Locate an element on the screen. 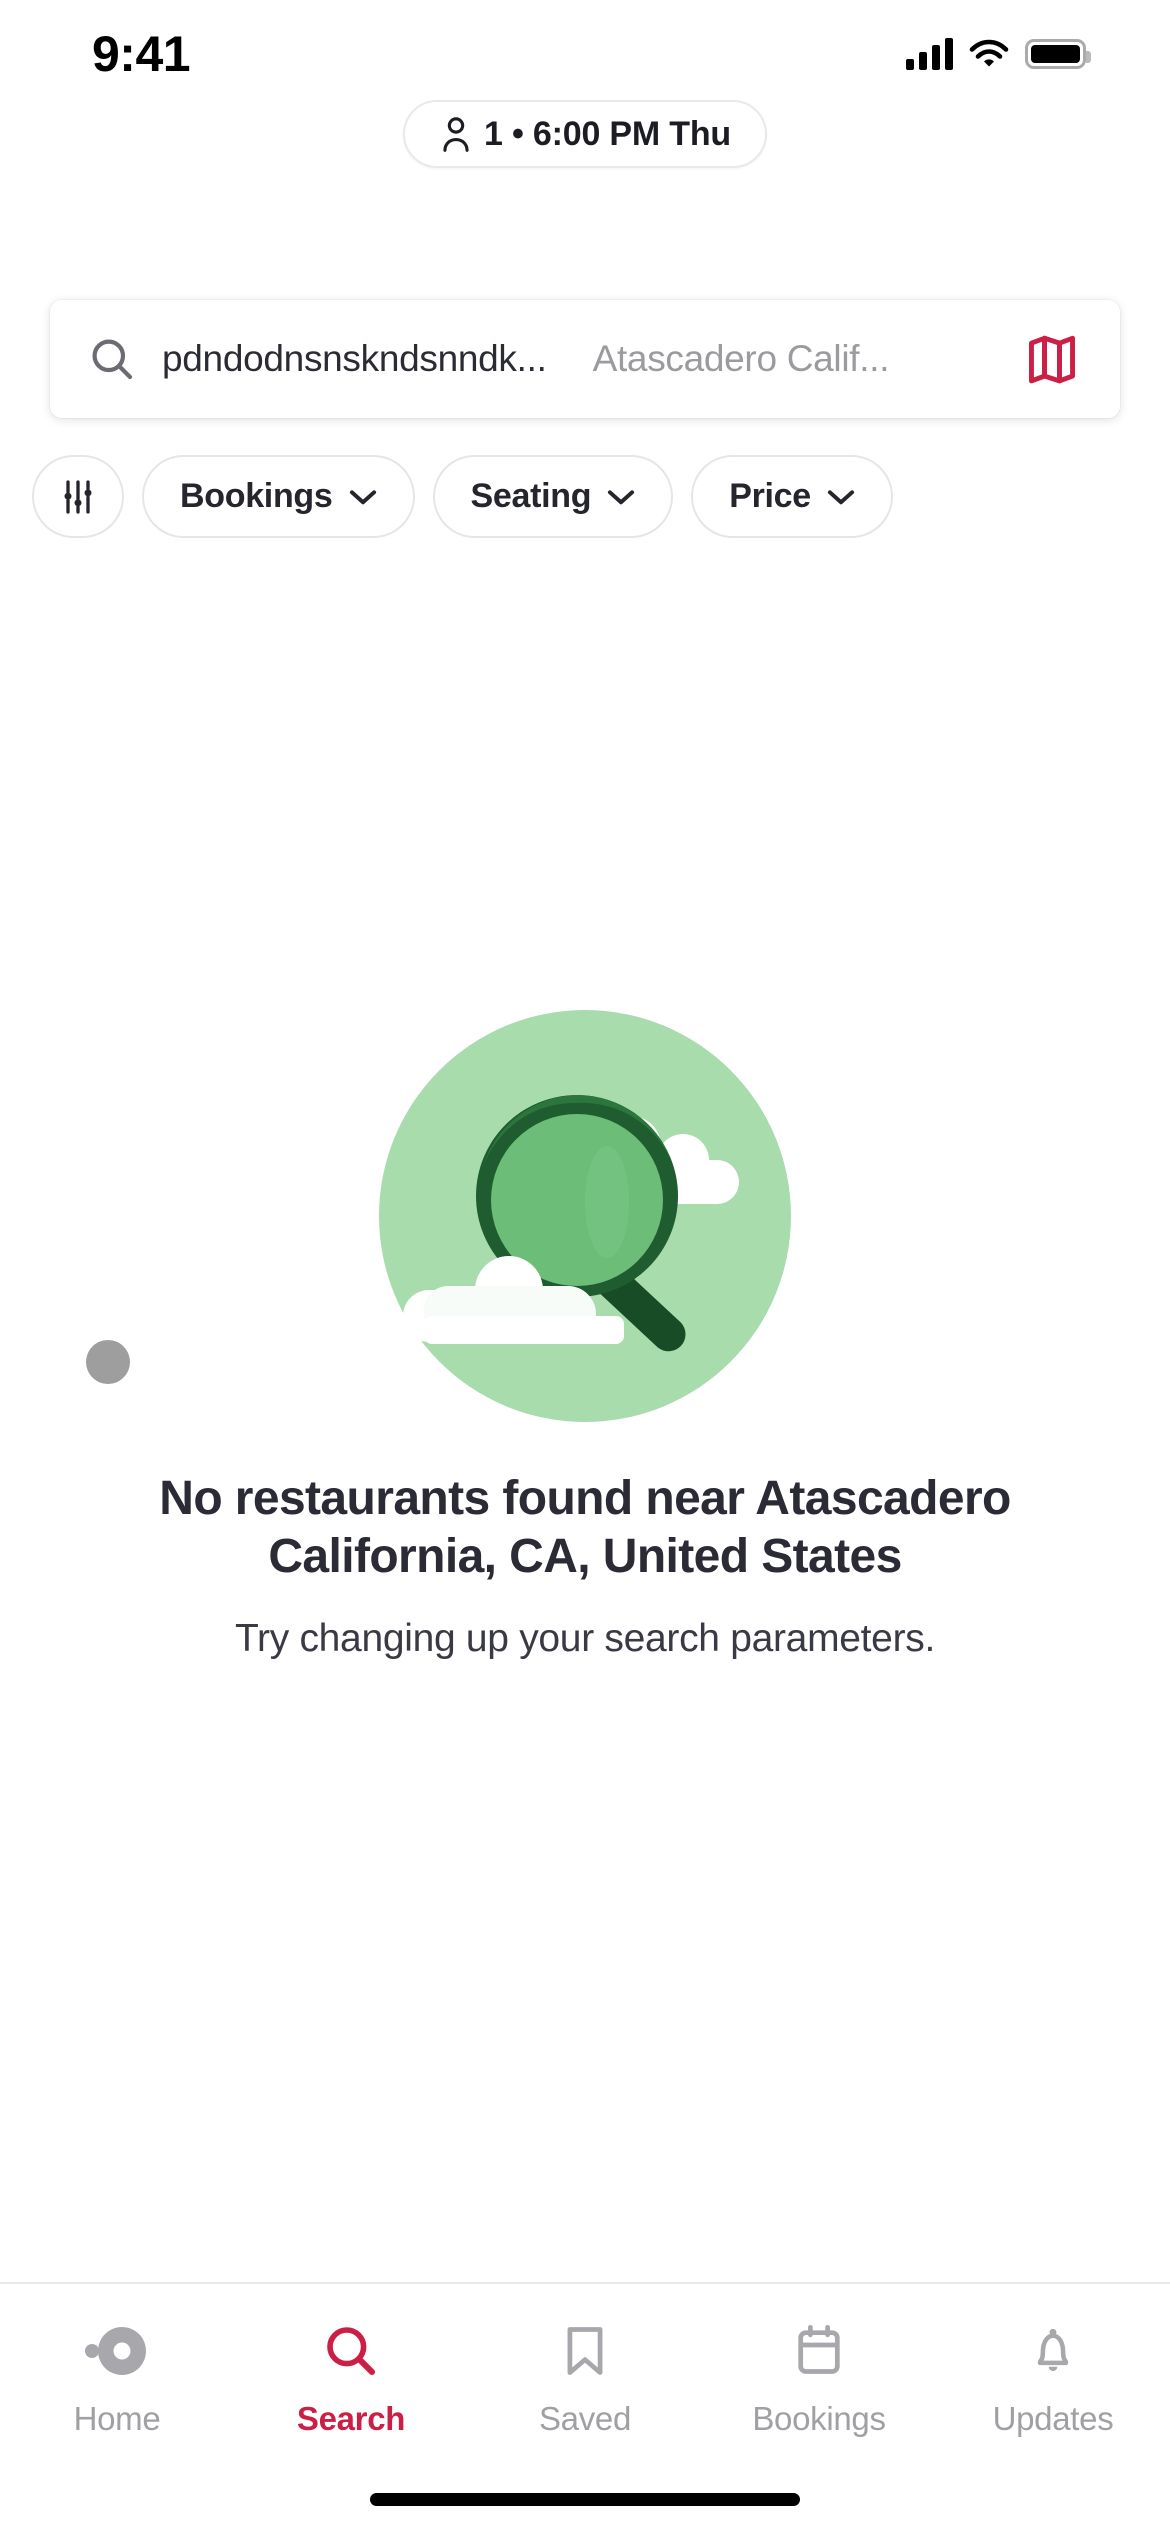 This screenshot has width=1170, height=2532. status-bar-time: 9:41 is located at coordinates (141, 54).